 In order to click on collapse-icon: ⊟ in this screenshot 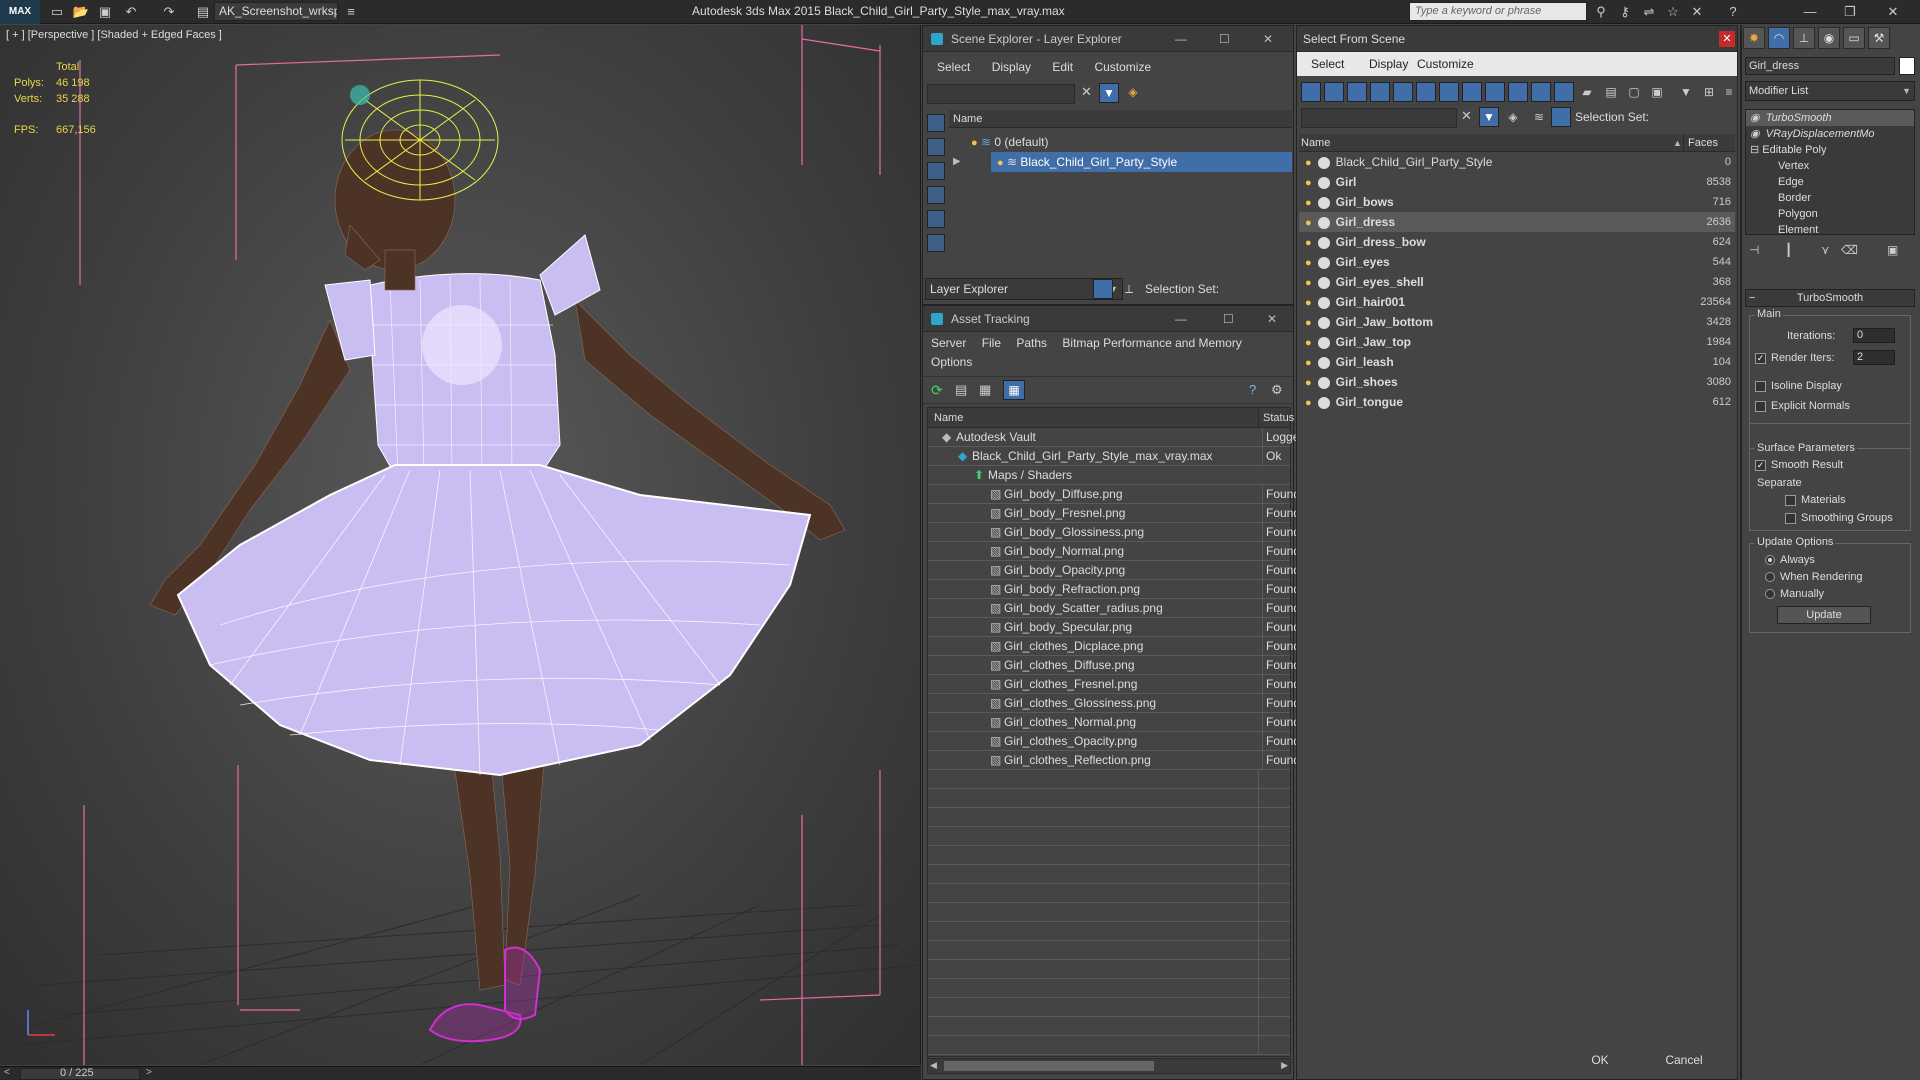, I will do `click(1754, 150)`.